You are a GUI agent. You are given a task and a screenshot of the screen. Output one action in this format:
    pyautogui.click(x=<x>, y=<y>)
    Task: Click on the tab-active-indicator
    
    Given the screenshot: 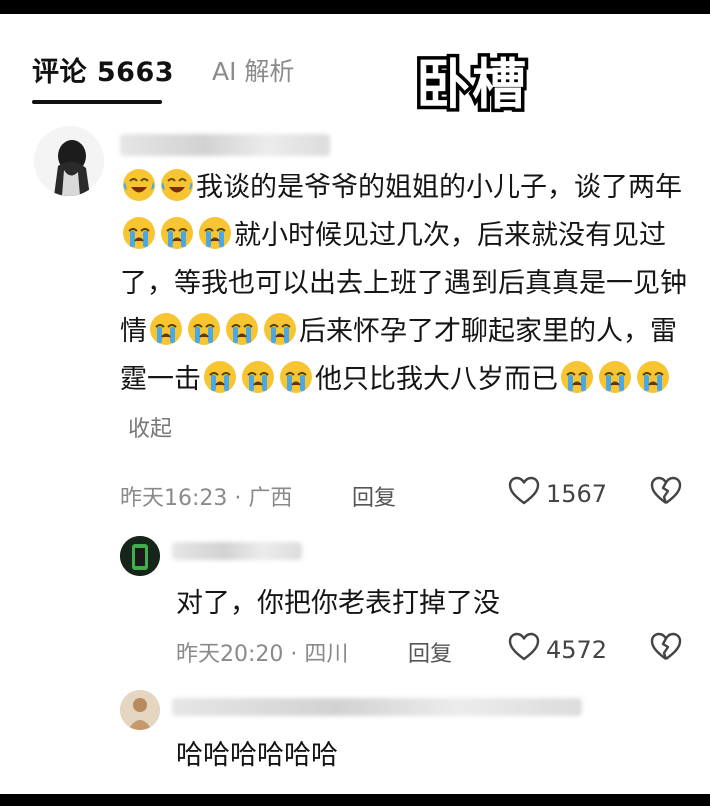 What is the action you would take?
    pyautogui.click(x=97, y=102)
    